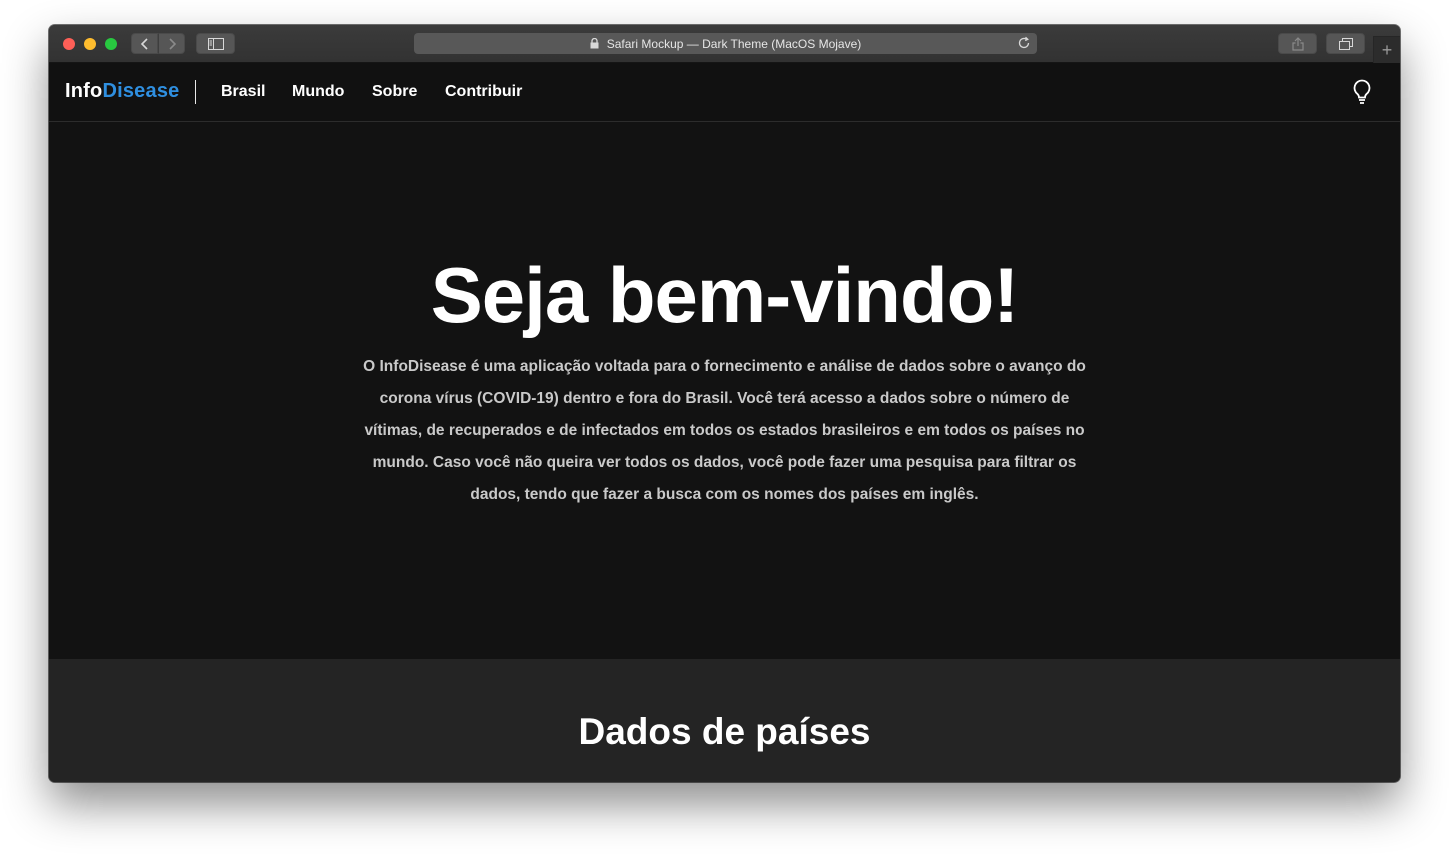  I want to click on back-button, so click(144, 43).